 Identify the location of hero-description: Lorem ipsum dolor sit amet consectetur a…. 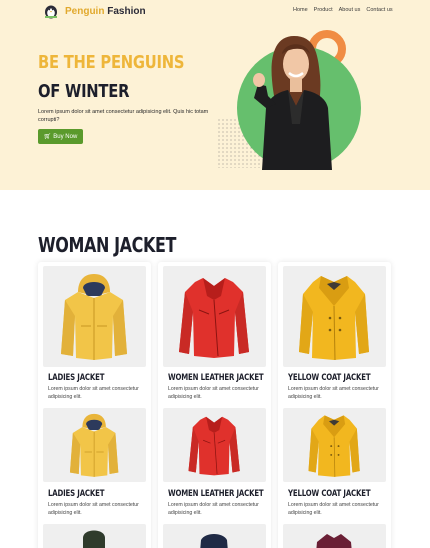
(123, 116).